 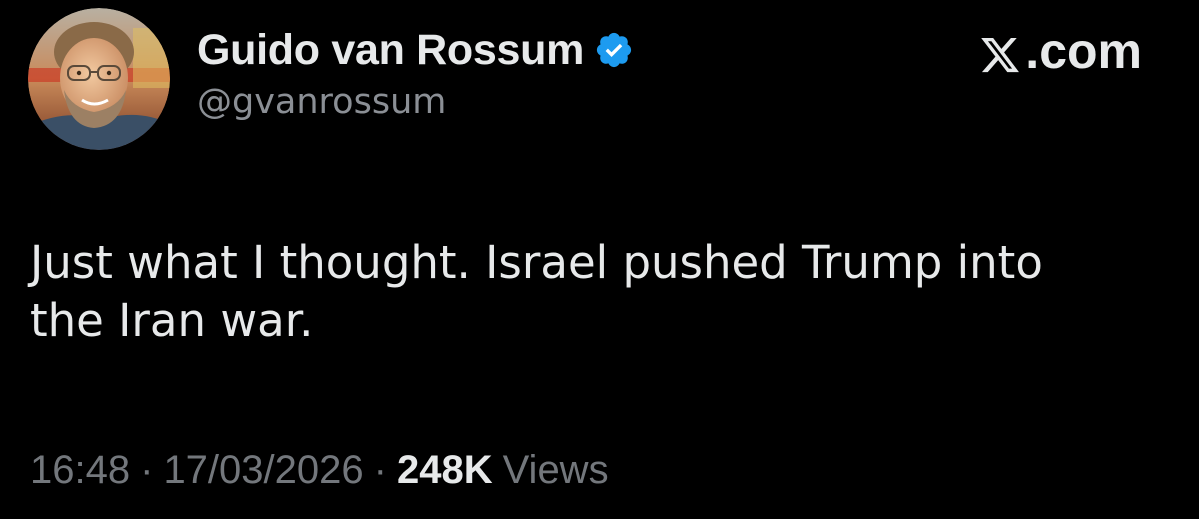 I want to click on views-count: 248K, so click(x=445, y=470).